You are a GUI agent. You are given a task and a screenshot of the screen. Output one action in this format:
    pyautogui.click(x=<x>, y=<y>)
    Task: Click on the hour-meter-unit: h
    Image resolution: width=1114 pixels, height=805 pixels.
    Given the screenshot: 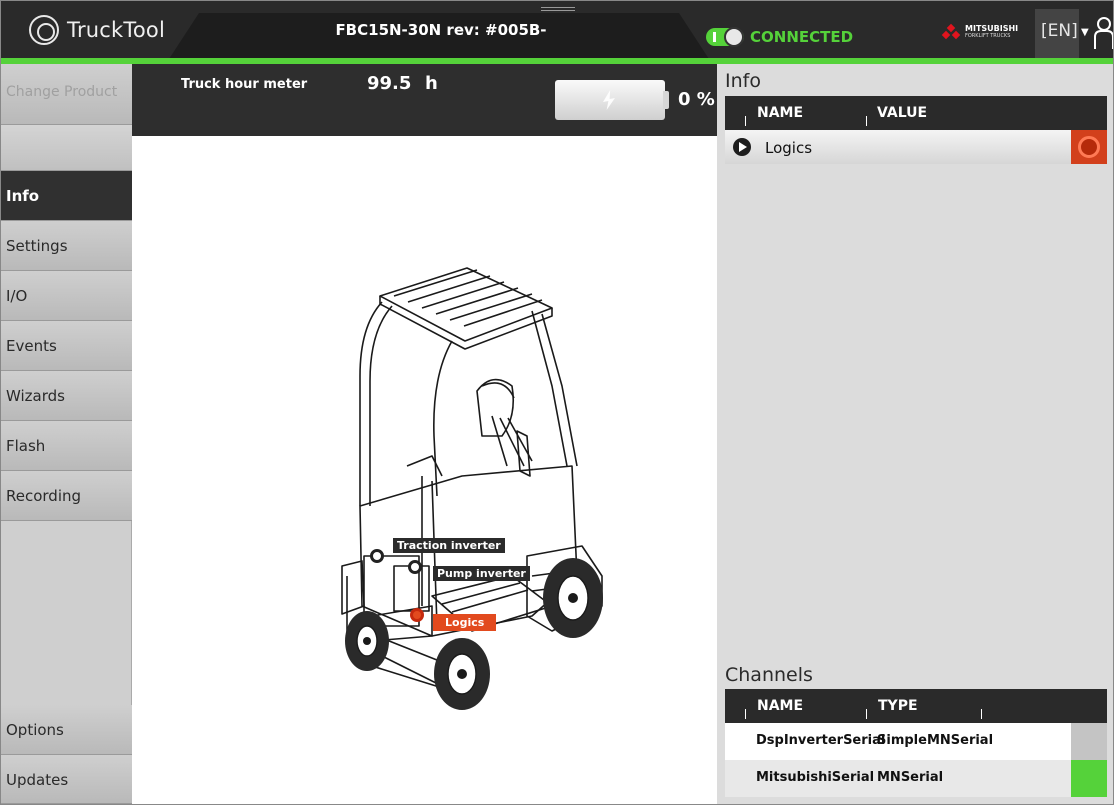 What is the action you would take?
    pyautogui.click(x=431, y=83)
    